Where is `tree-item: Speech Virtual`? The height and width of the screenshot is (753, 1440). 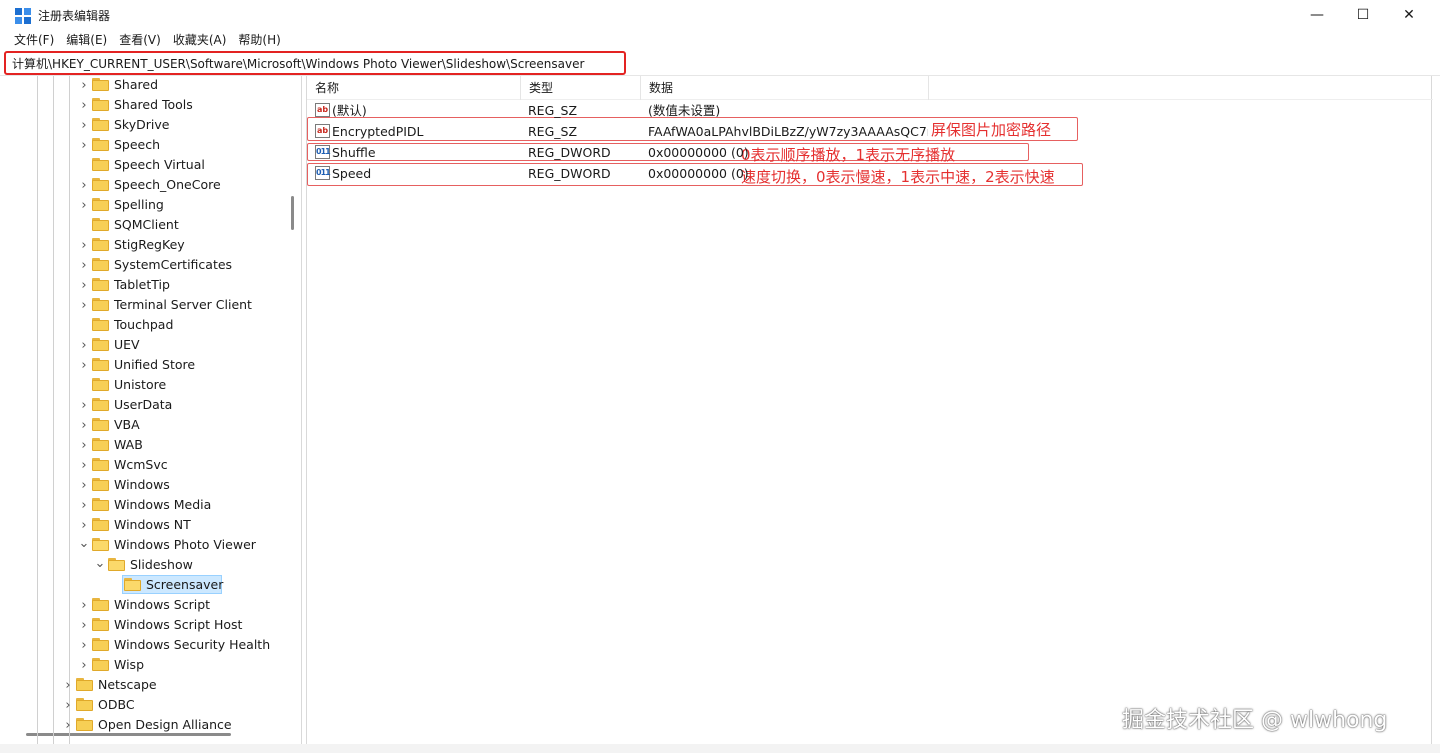
tree-item: Speech Virtual is located at coordinates (148, 165).